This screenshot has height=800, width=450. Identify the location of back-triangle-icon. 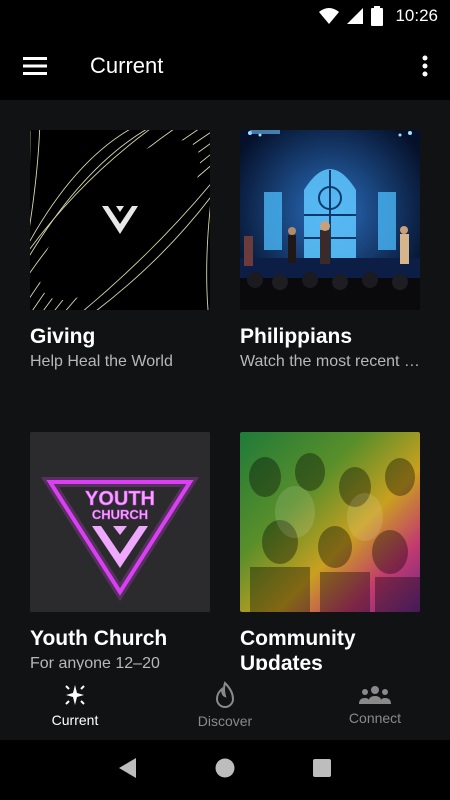
(127, 767).